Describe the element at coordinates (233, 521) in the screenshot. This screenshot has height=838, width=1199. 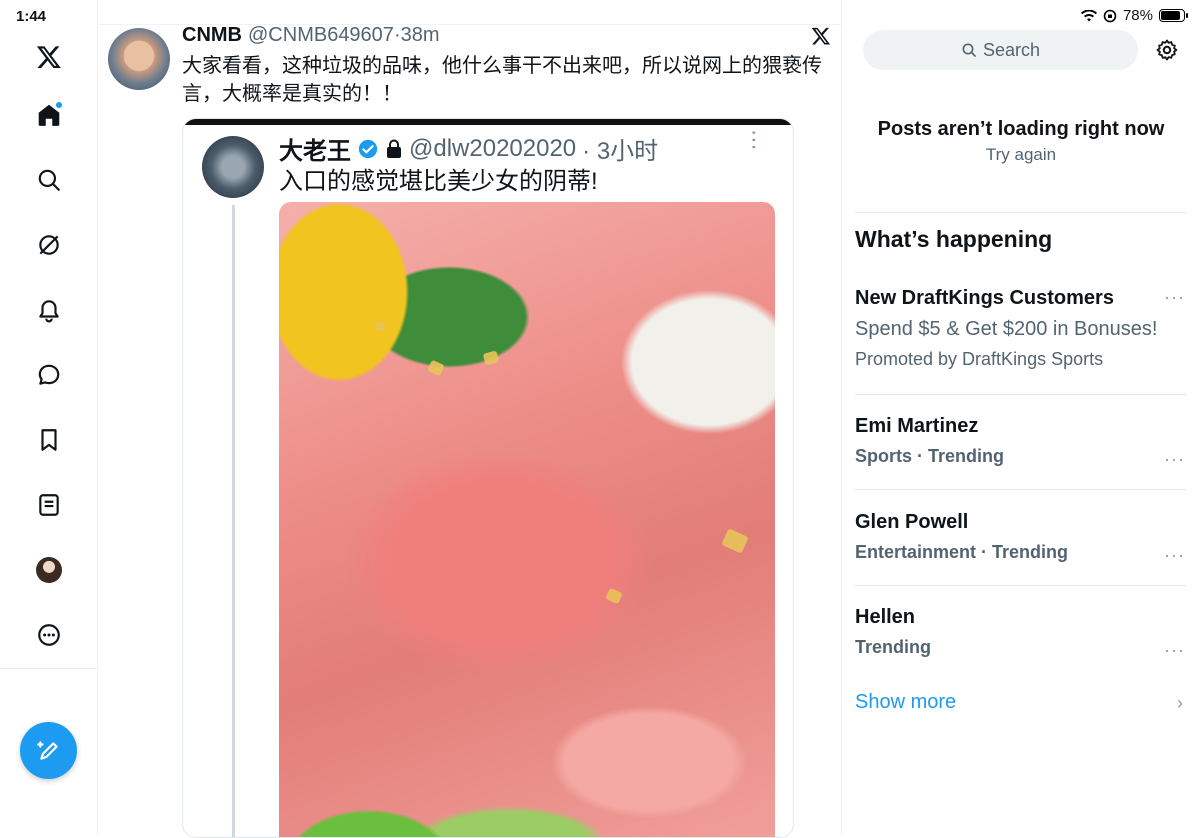
I see `thread-line` at that location.